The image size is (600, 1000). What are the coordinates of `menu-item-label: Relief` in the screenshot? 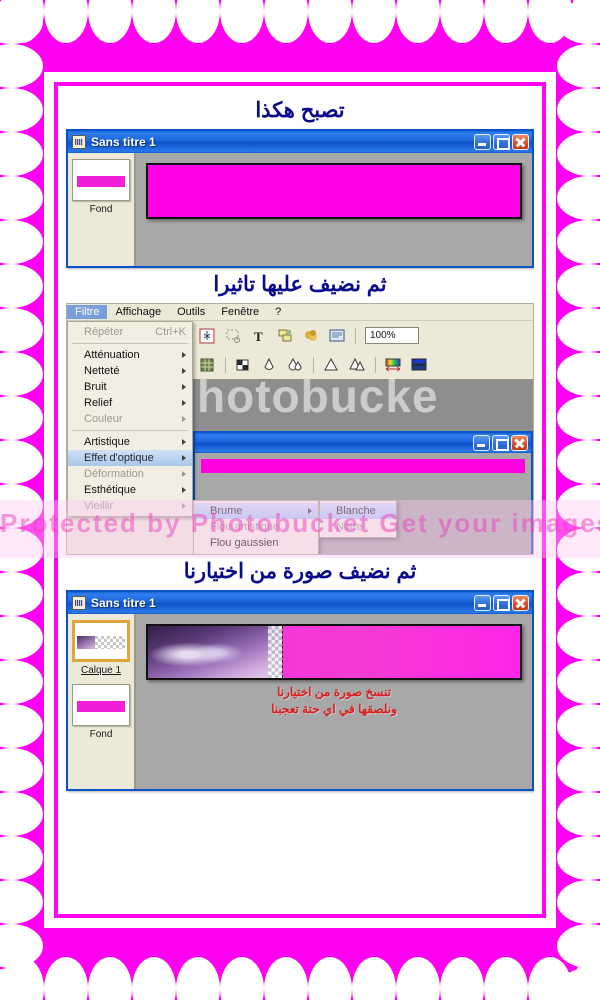 It's located at (98, 403).